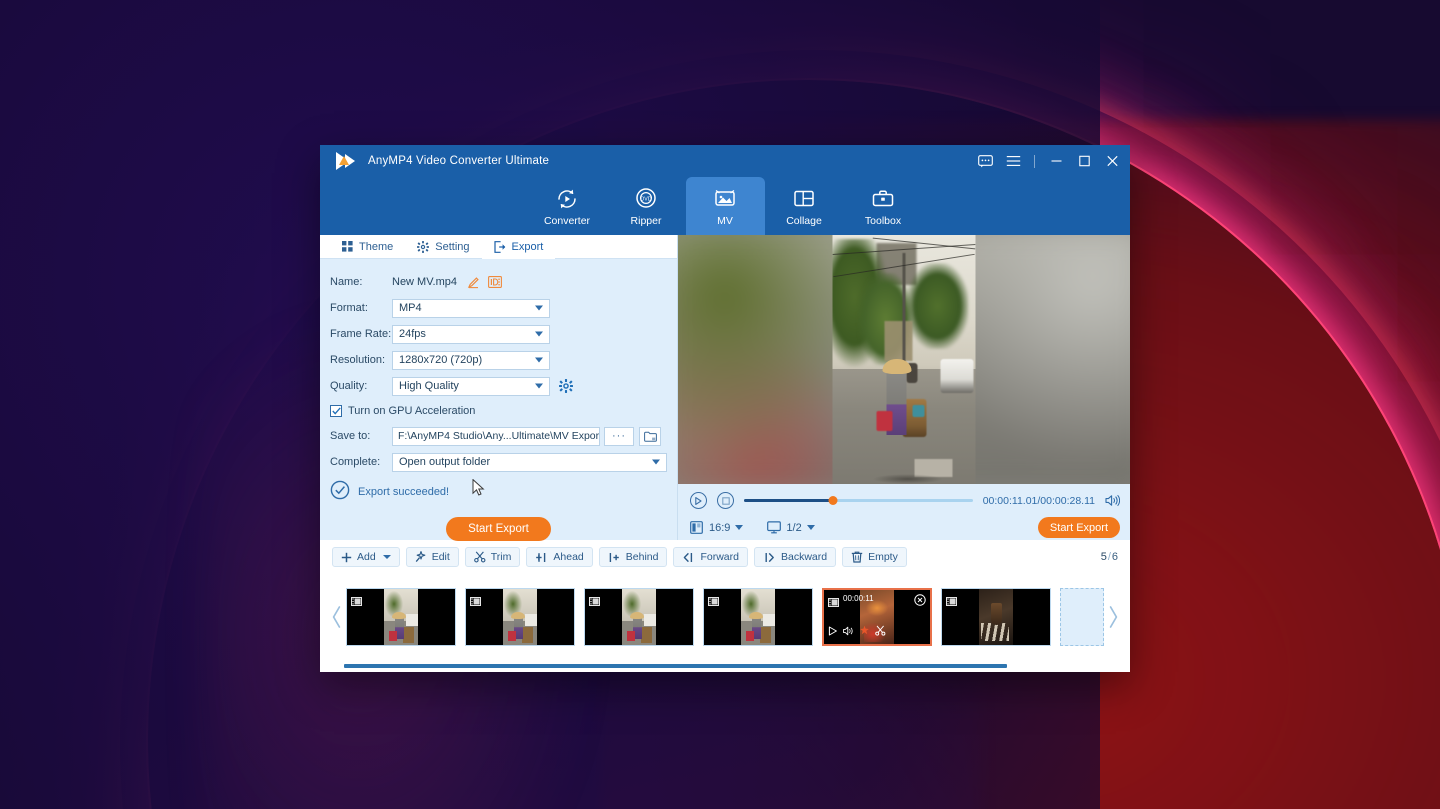 The width and height of the screenshot is (1440, 809). I want to click on chevron-left-icon, so click(336, 617).